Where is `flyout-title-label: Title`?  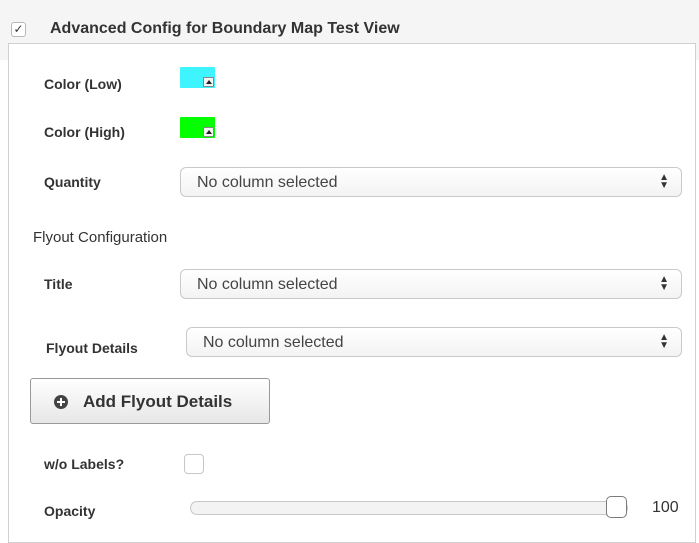
flyout-title-label: Title is located at coordinates (58, 284).